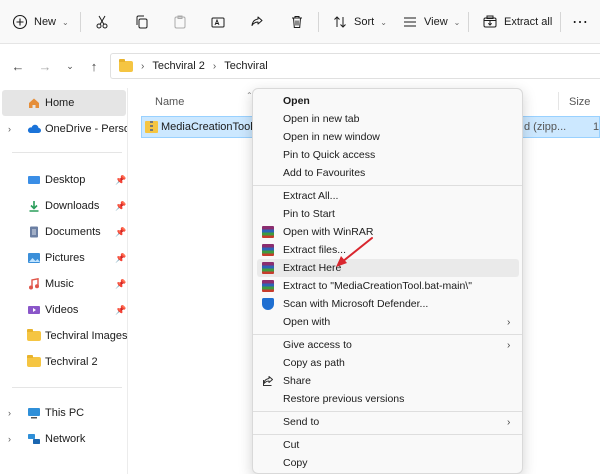  I want to click on sidebar-item-desktop: Desktop 📌, so click(63, 180).